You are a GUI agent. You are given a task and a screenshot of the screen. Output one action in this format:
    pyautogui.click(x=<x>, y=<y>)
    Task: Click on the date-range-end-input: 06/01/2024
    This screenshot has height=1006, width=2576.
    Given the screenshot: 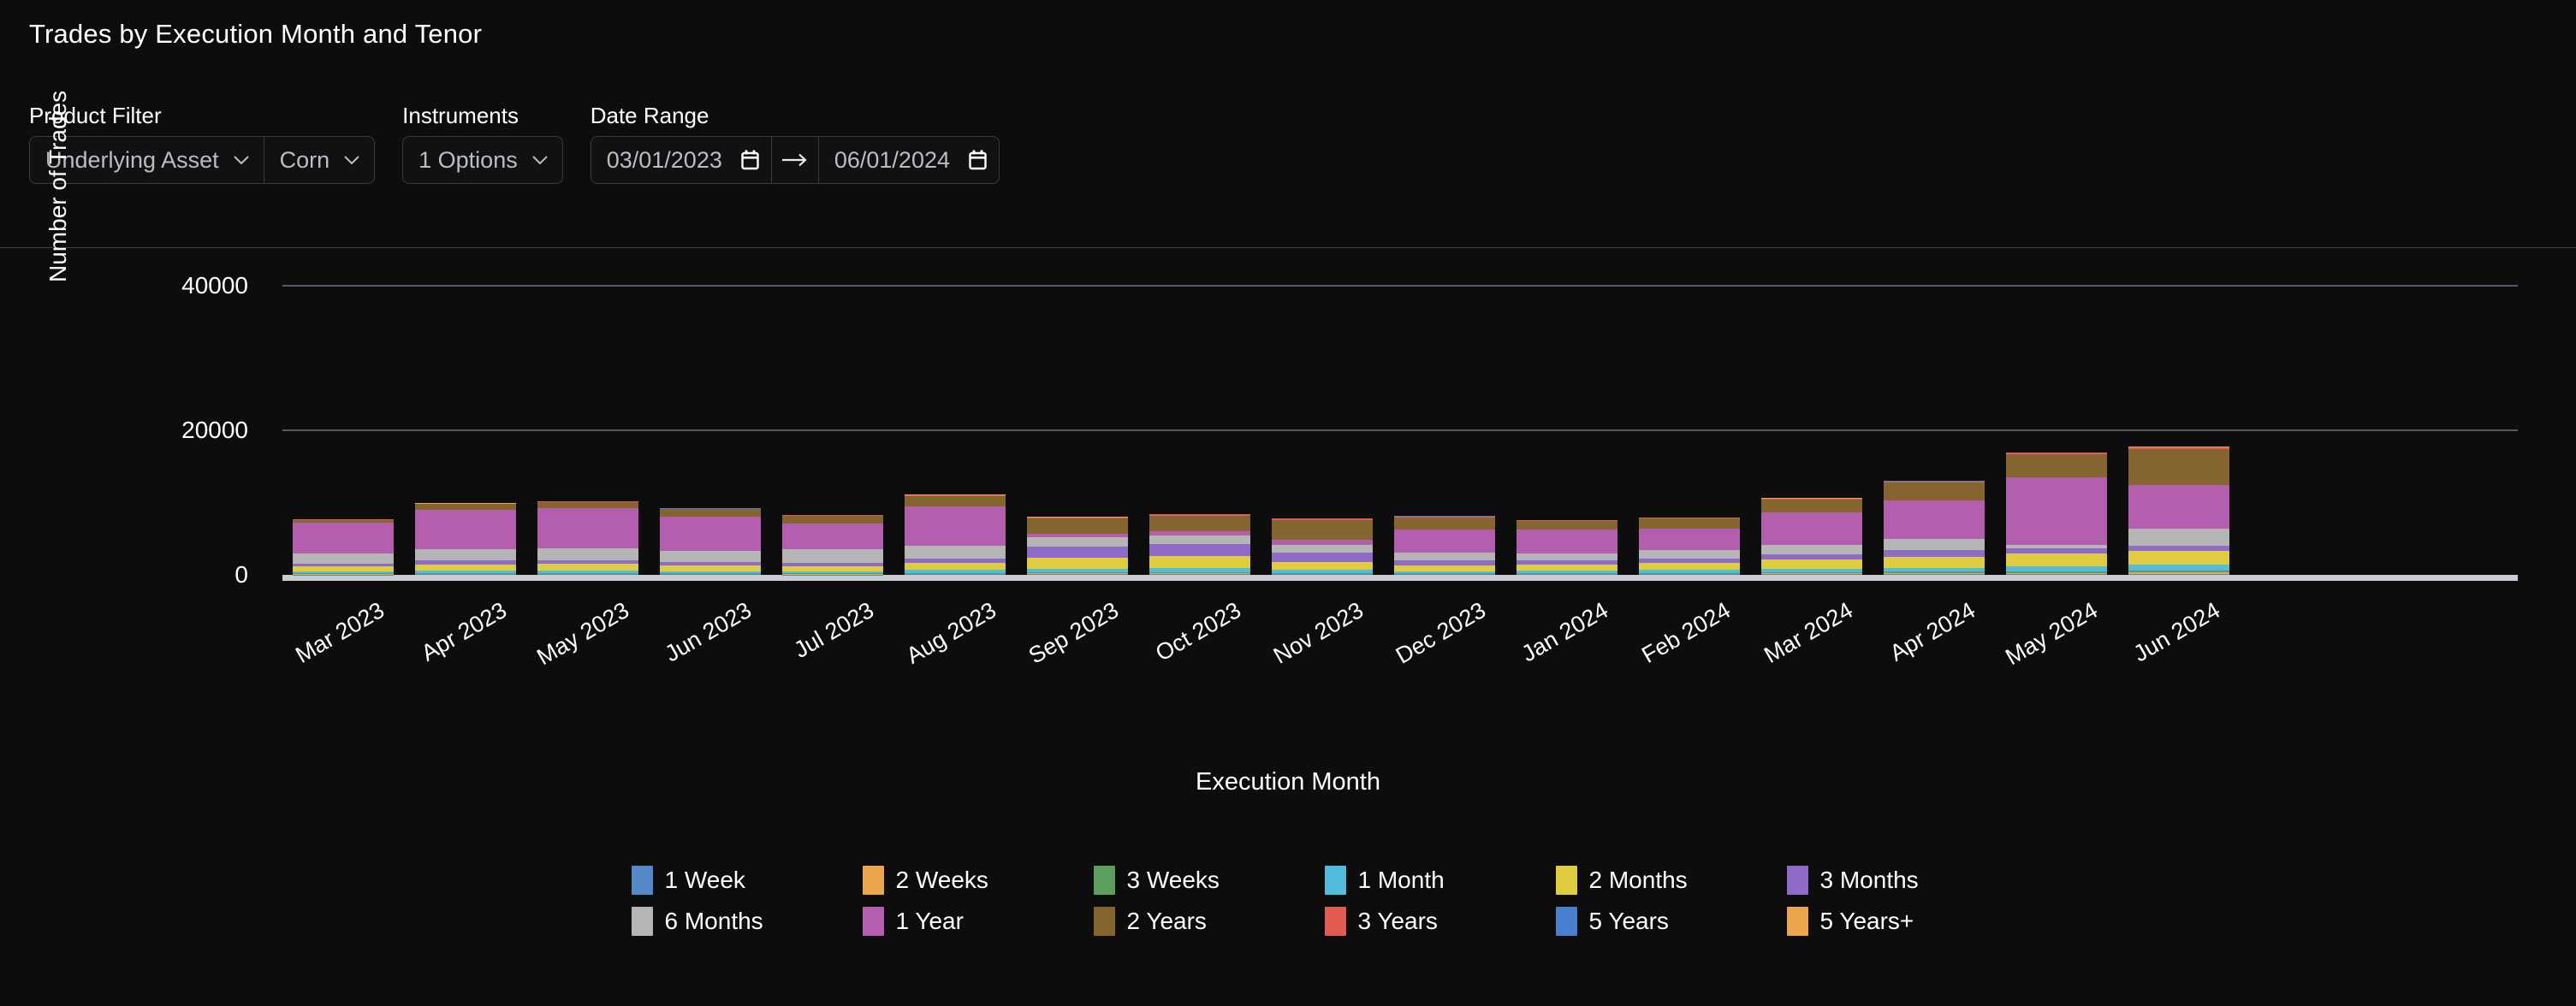 What is the action you would take?
    pyautogui.click(x=909, y=160)
    